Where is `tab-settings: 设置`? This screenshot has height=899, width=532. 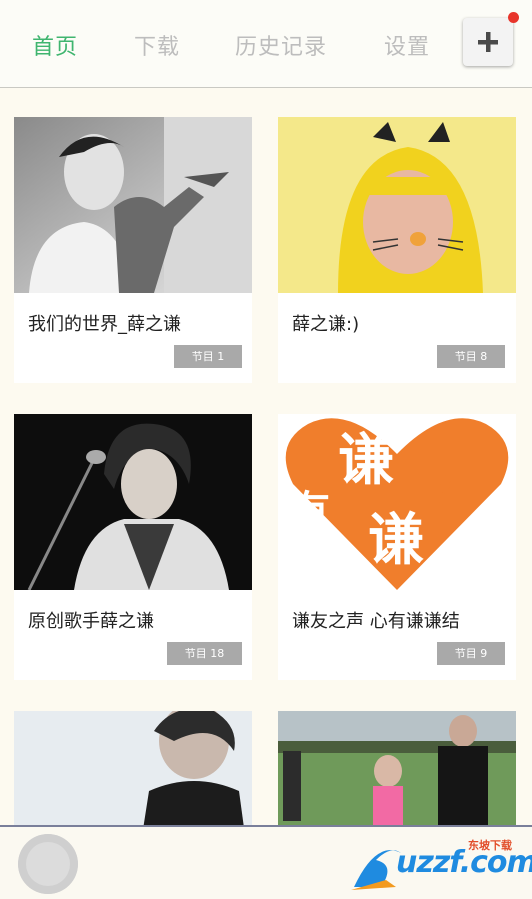
tab-settings: 设置 is located at coordinates (407, 45).